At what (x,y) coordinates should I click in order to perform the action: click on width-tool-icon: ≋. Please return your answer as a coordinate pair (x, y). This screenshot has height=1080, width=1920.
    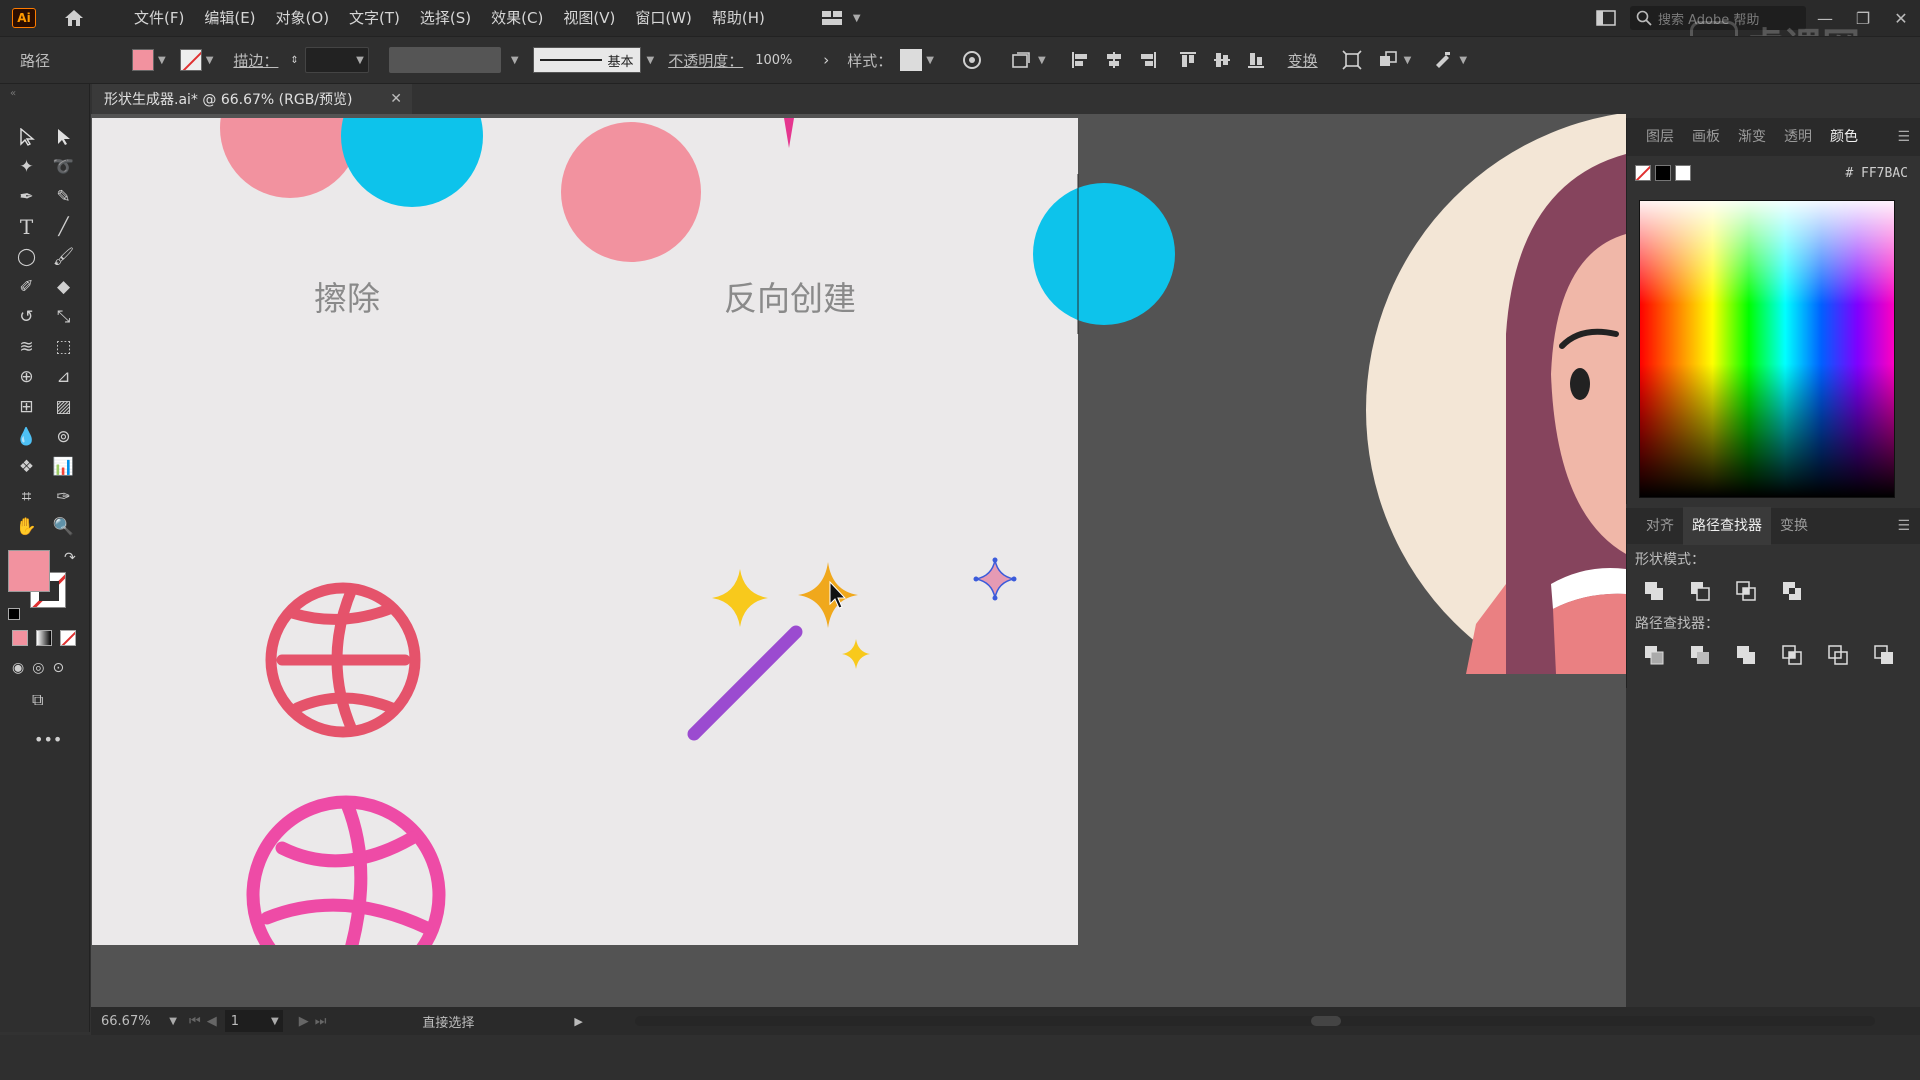
    Looking at the image, I should click on (26, 347).